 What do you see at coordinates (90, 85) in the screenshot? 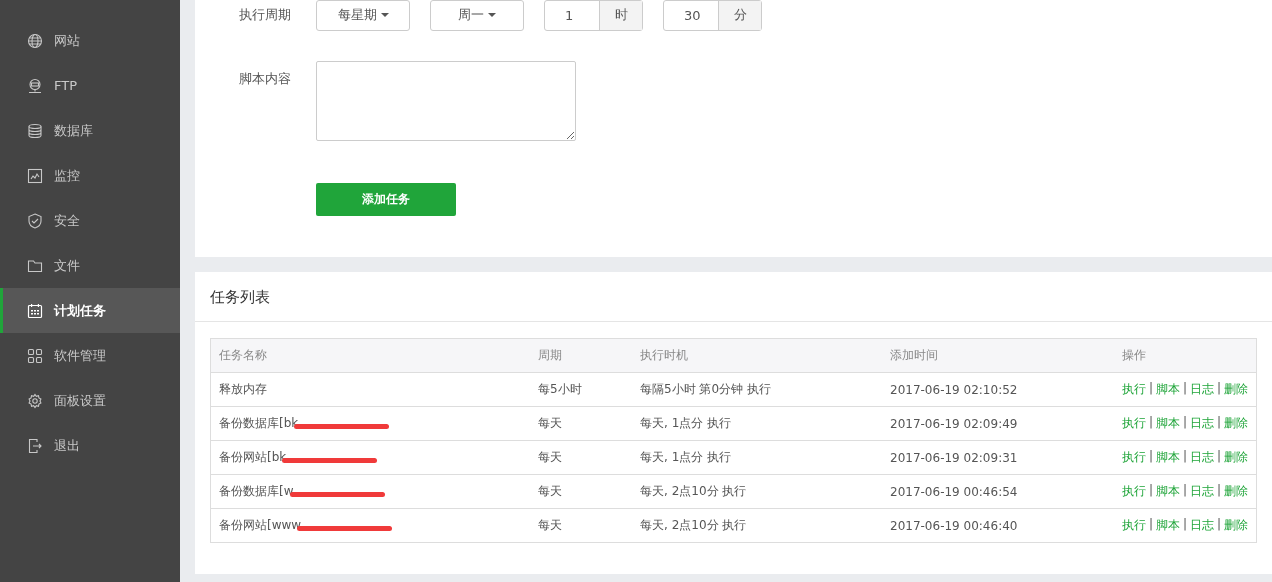
I see `sidebar-item: FTP` at bounding box center [90, 85].